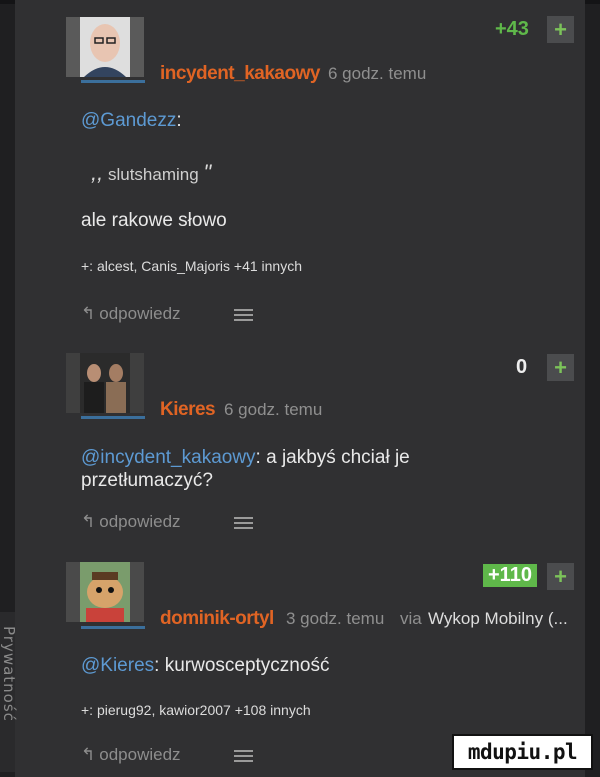 The width and height of the screenshot is (600, 777). What do you see at coordinates (188, 410) in the screenshot?
I see `author-link: Kieres` at bounding box center [188, 410].